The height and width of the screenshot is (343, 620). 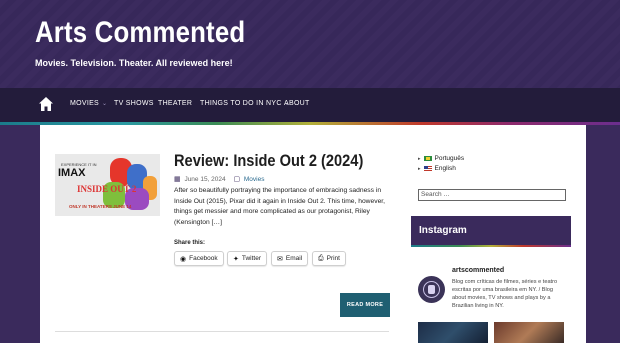 I want to click on nav-item-things-to-do: THINGS TO DO IN NYC ⌄, so click(x=245, y=103).